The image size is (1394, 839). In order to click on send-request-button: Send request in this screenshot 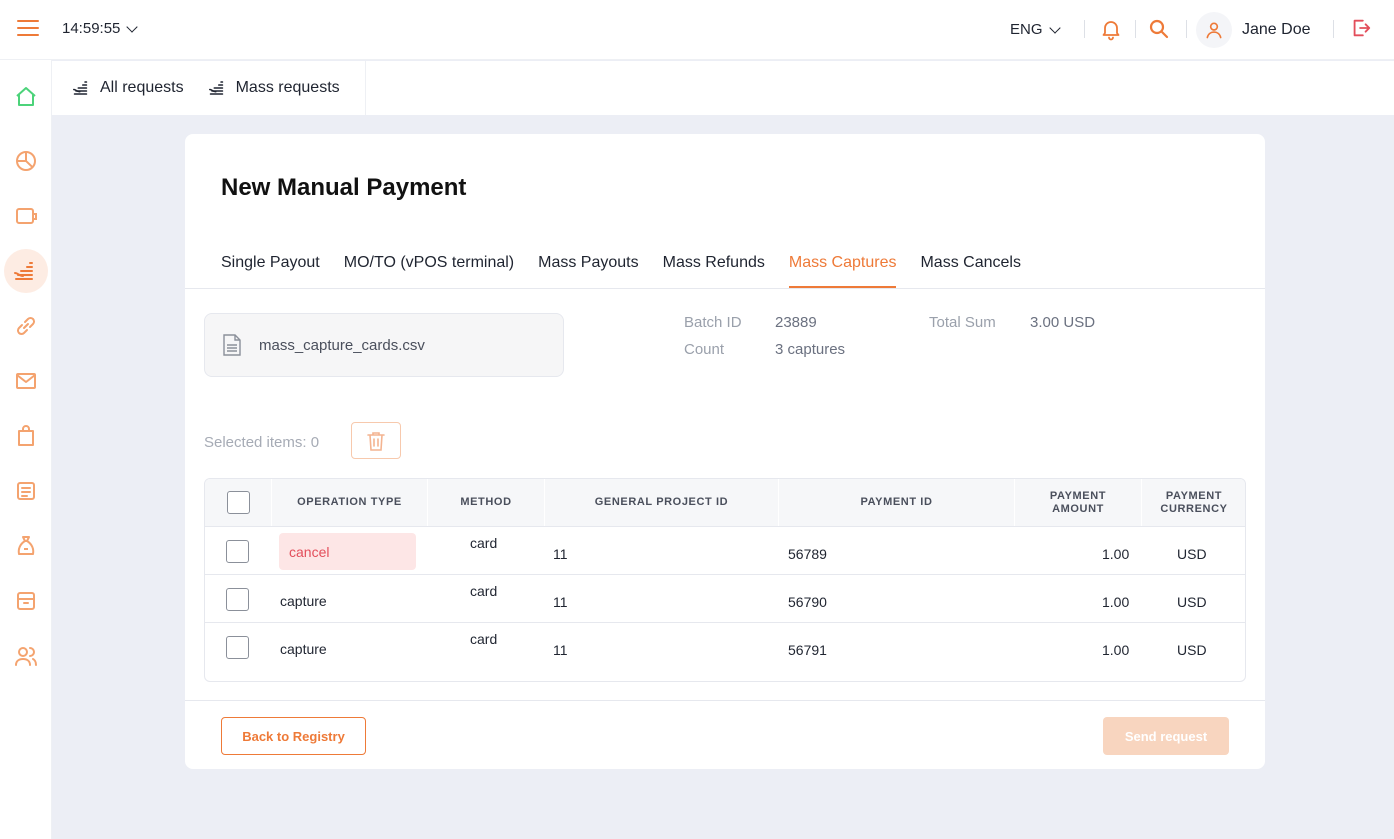, I will do `click(1166, 736)`.